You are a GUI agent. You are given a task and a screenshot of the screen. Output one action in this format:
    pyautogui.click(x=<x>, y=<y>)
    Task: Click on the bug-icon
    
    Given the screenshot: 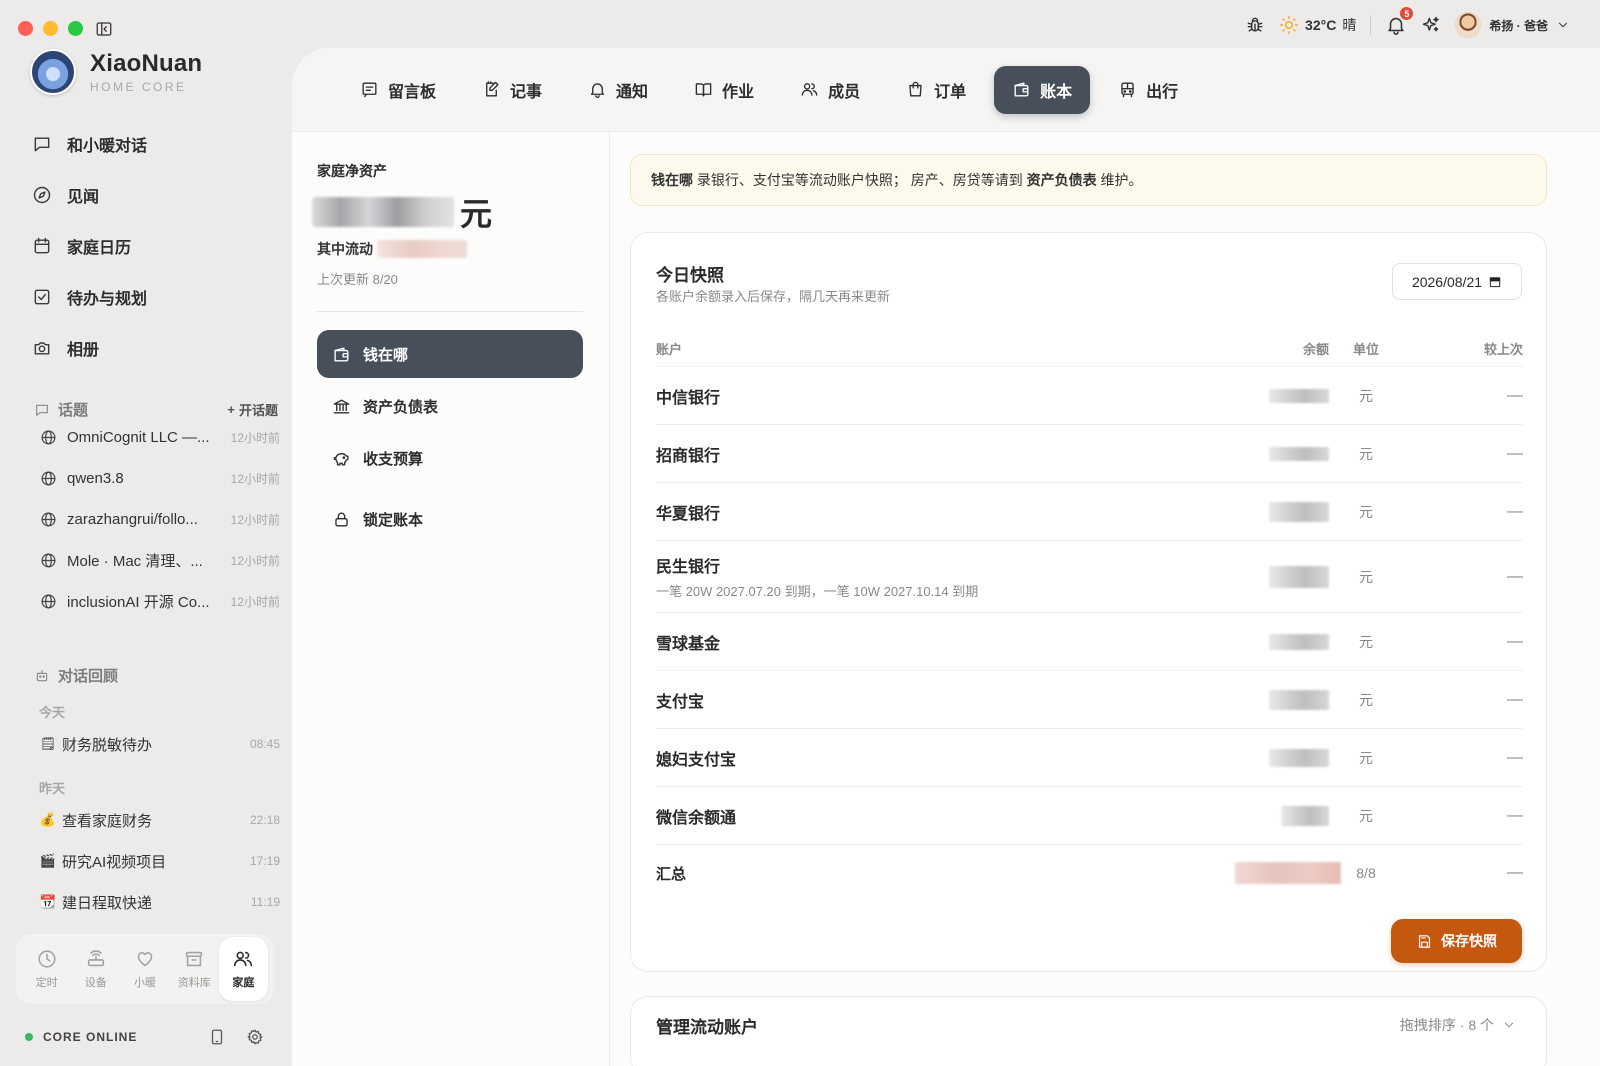 What is the action you would take?
    pyautogui.click(x=1255, y=25)
    